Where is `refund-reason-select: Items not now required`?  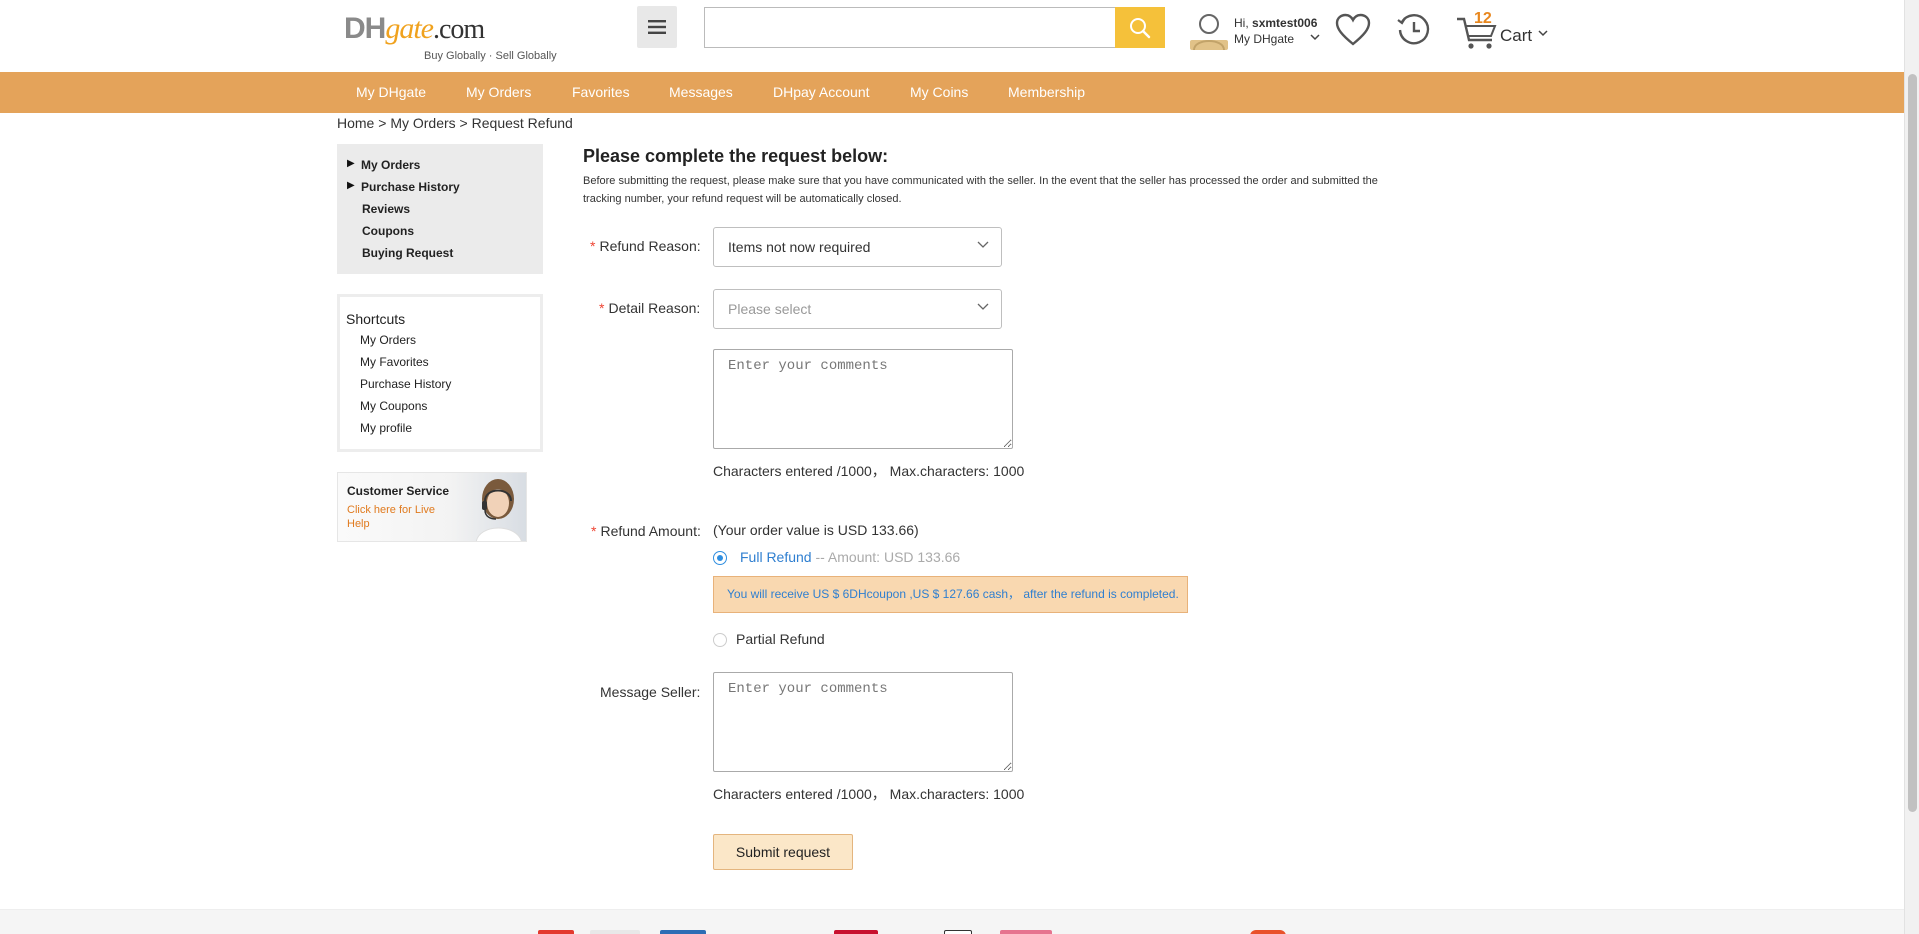
refund-reason-select: Items not now required is located at coordinates (857, 247).